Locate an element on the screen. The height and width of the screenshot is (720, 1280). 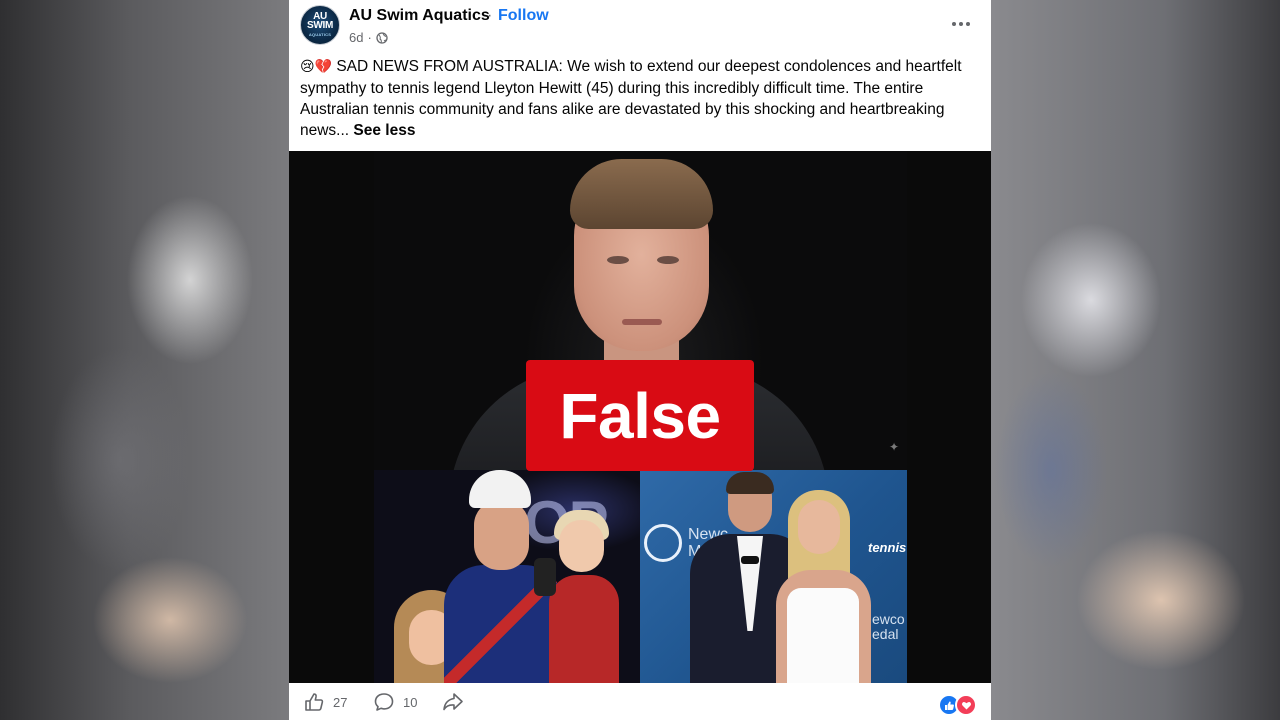
family-photo: OP is located at coordinates (507, 576).